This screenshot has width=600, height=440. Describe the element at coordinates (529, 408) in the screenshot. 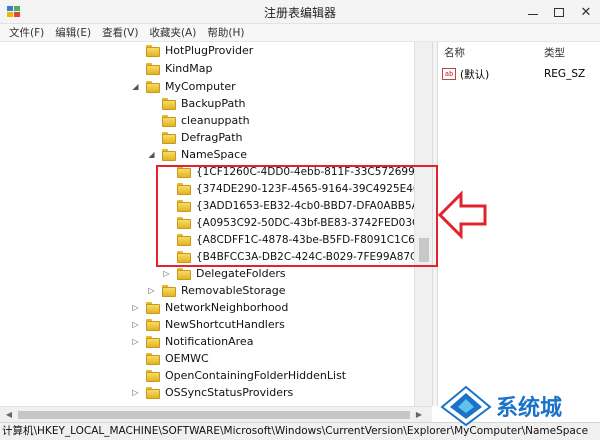

I see `watermark-text: 系统城` at that location.